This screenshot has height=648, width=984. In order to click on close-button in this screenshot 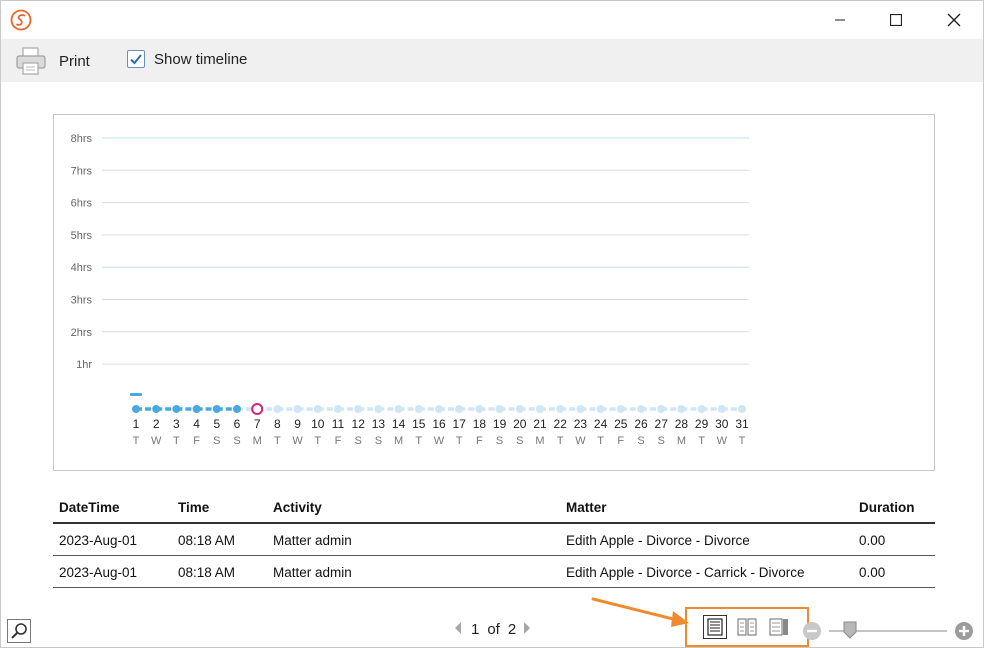, I will do `click(954, 20)`.